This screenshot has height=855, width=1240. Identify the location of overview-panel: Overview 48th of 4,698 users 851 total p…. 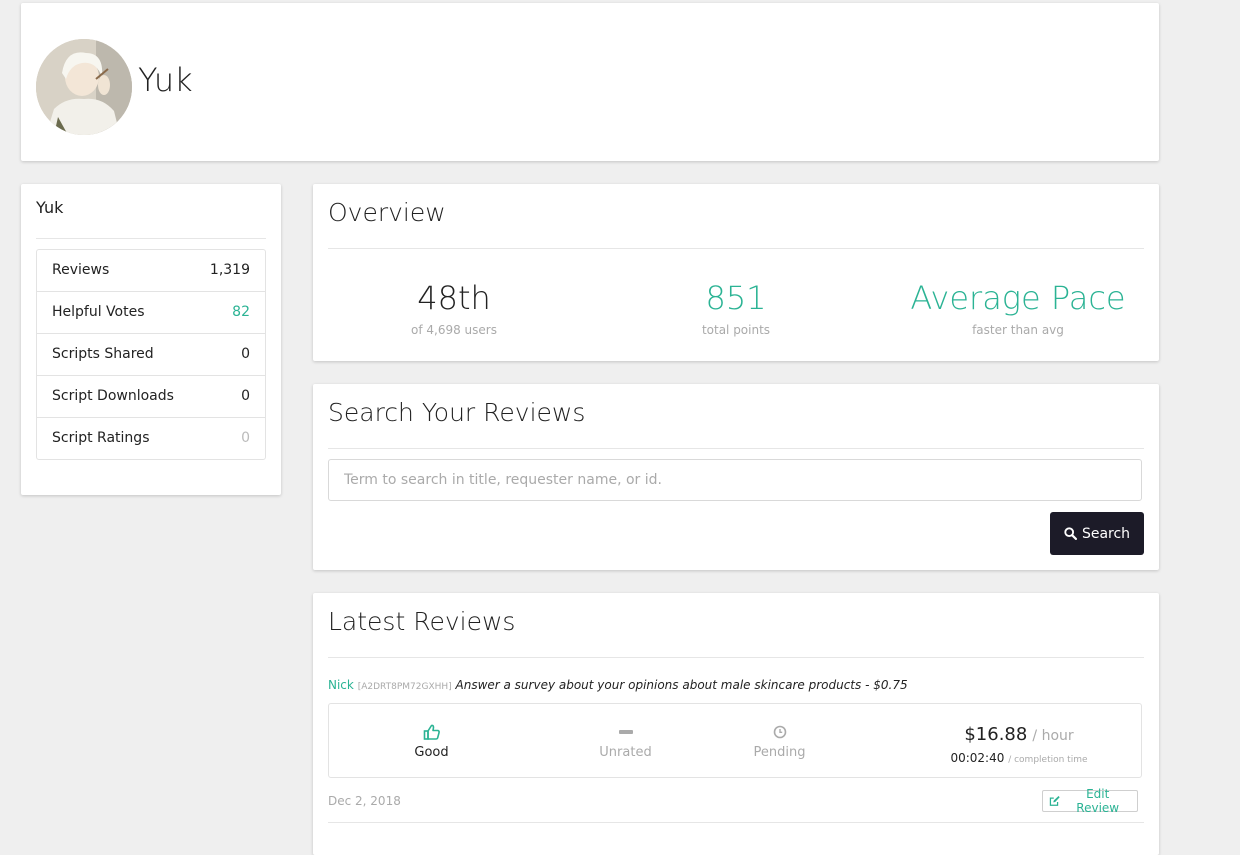
(736, 272).